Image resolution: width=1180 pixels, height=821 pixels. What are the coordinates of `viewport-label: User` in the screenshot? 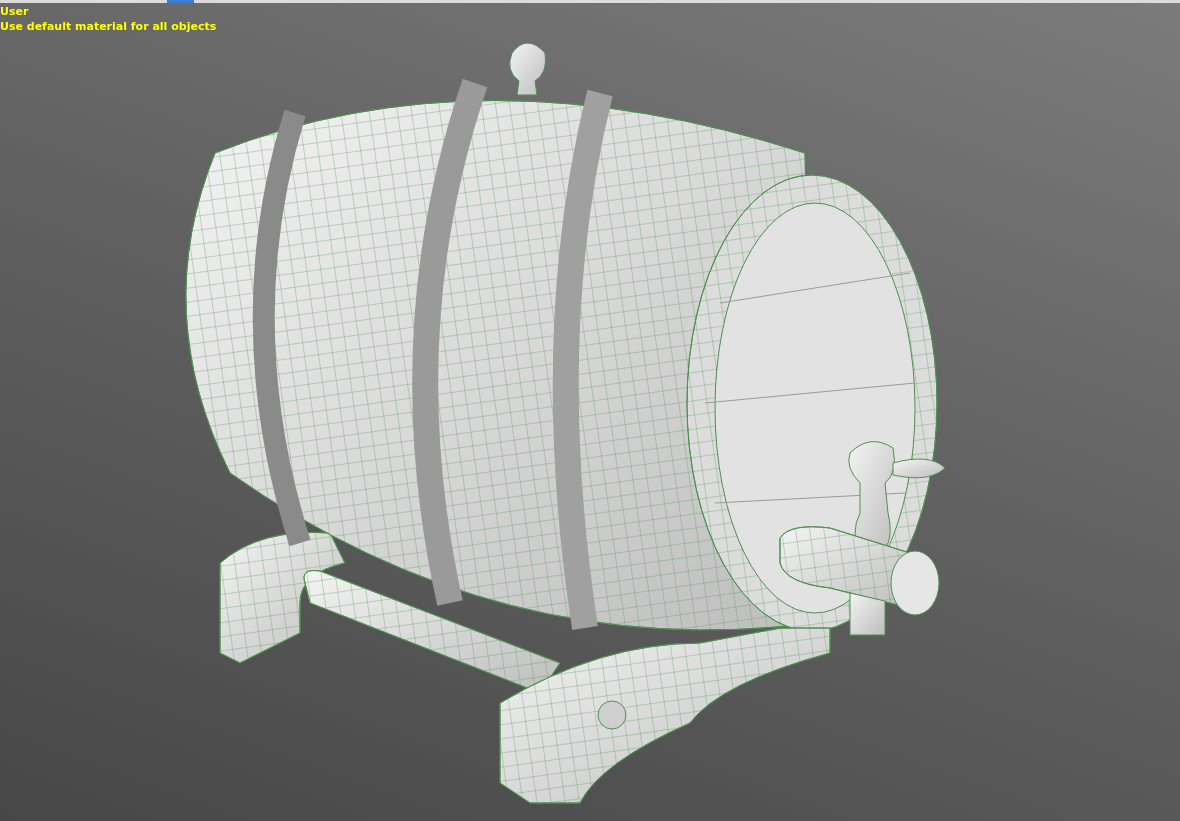 It's located at (14, 11).